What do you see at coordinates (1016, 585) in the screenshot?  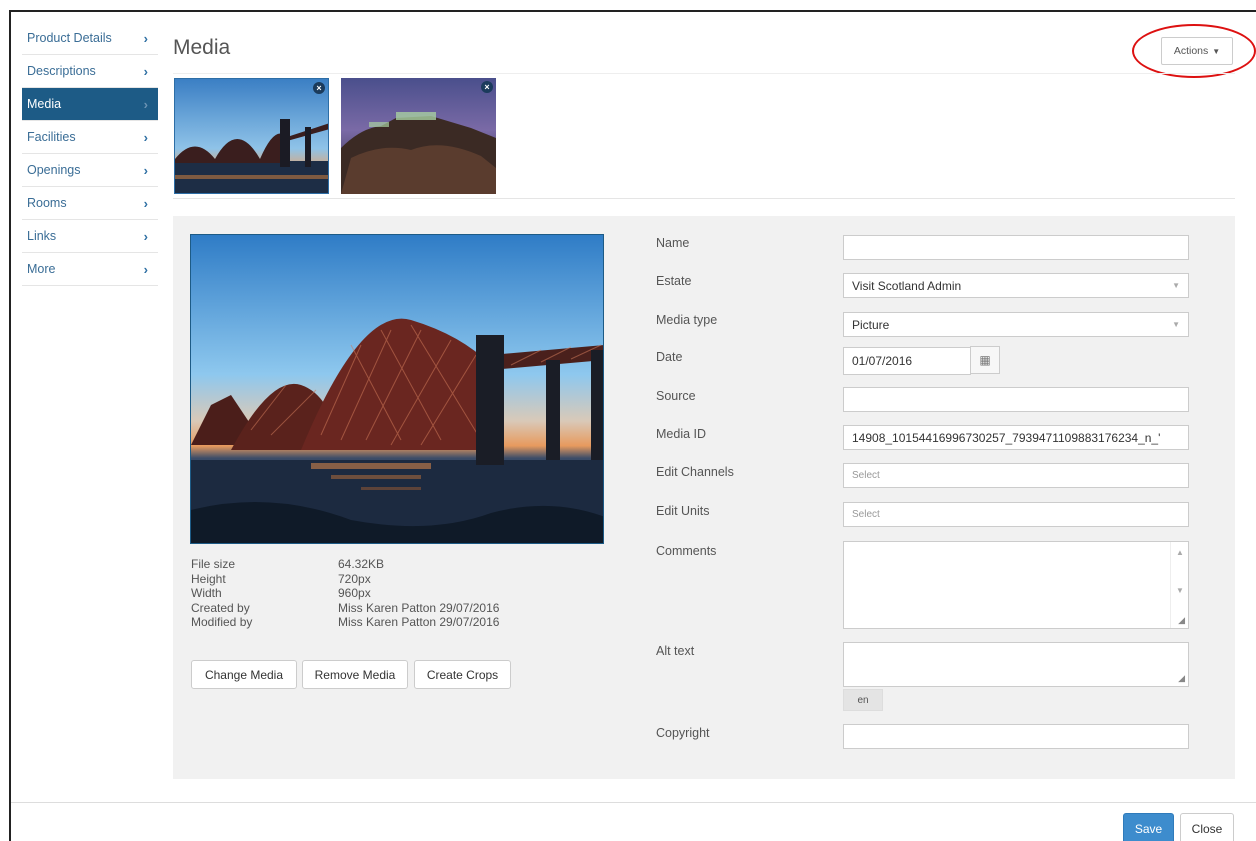 I see `comments-textarea: ▲ ▼ ◢` at bounding box center [1016, 585].